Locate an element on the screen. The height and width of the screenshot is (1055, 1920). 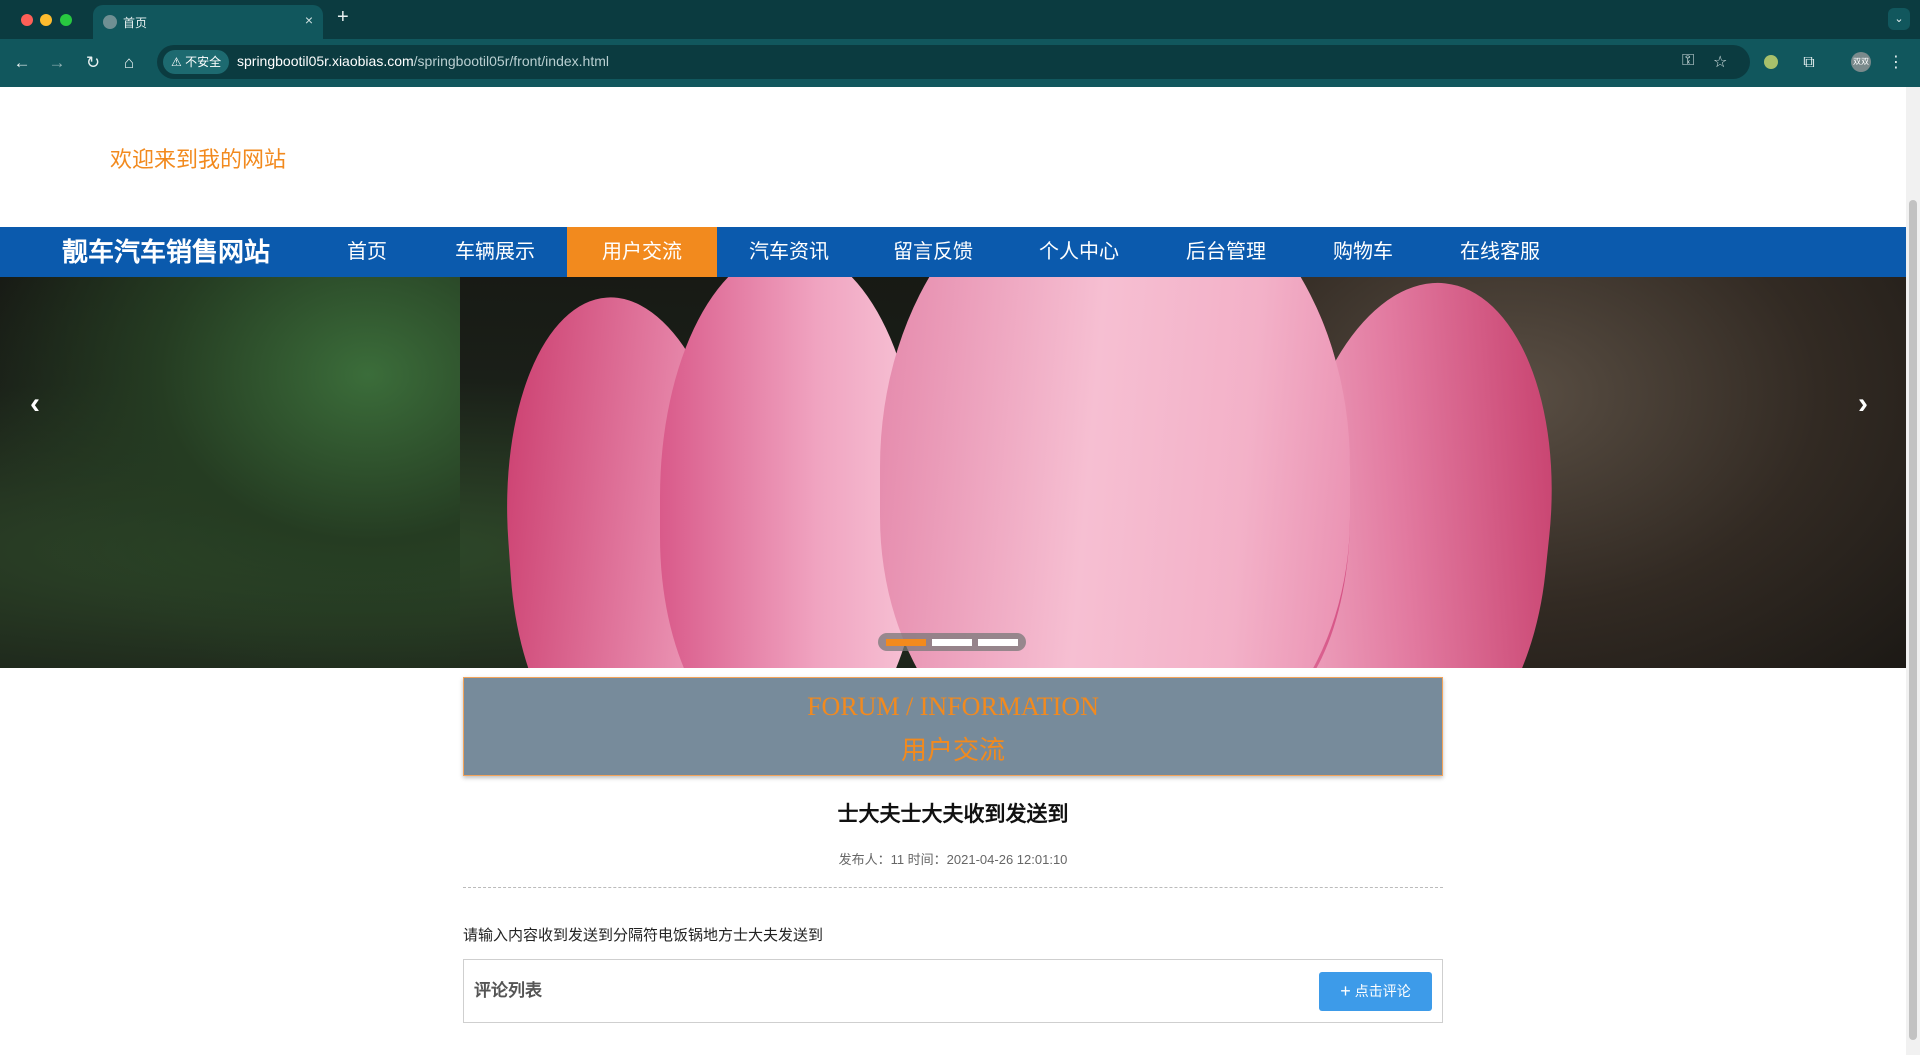
forum-title-en: FORUM / INFORMATION is located at coordinates (953, 706).